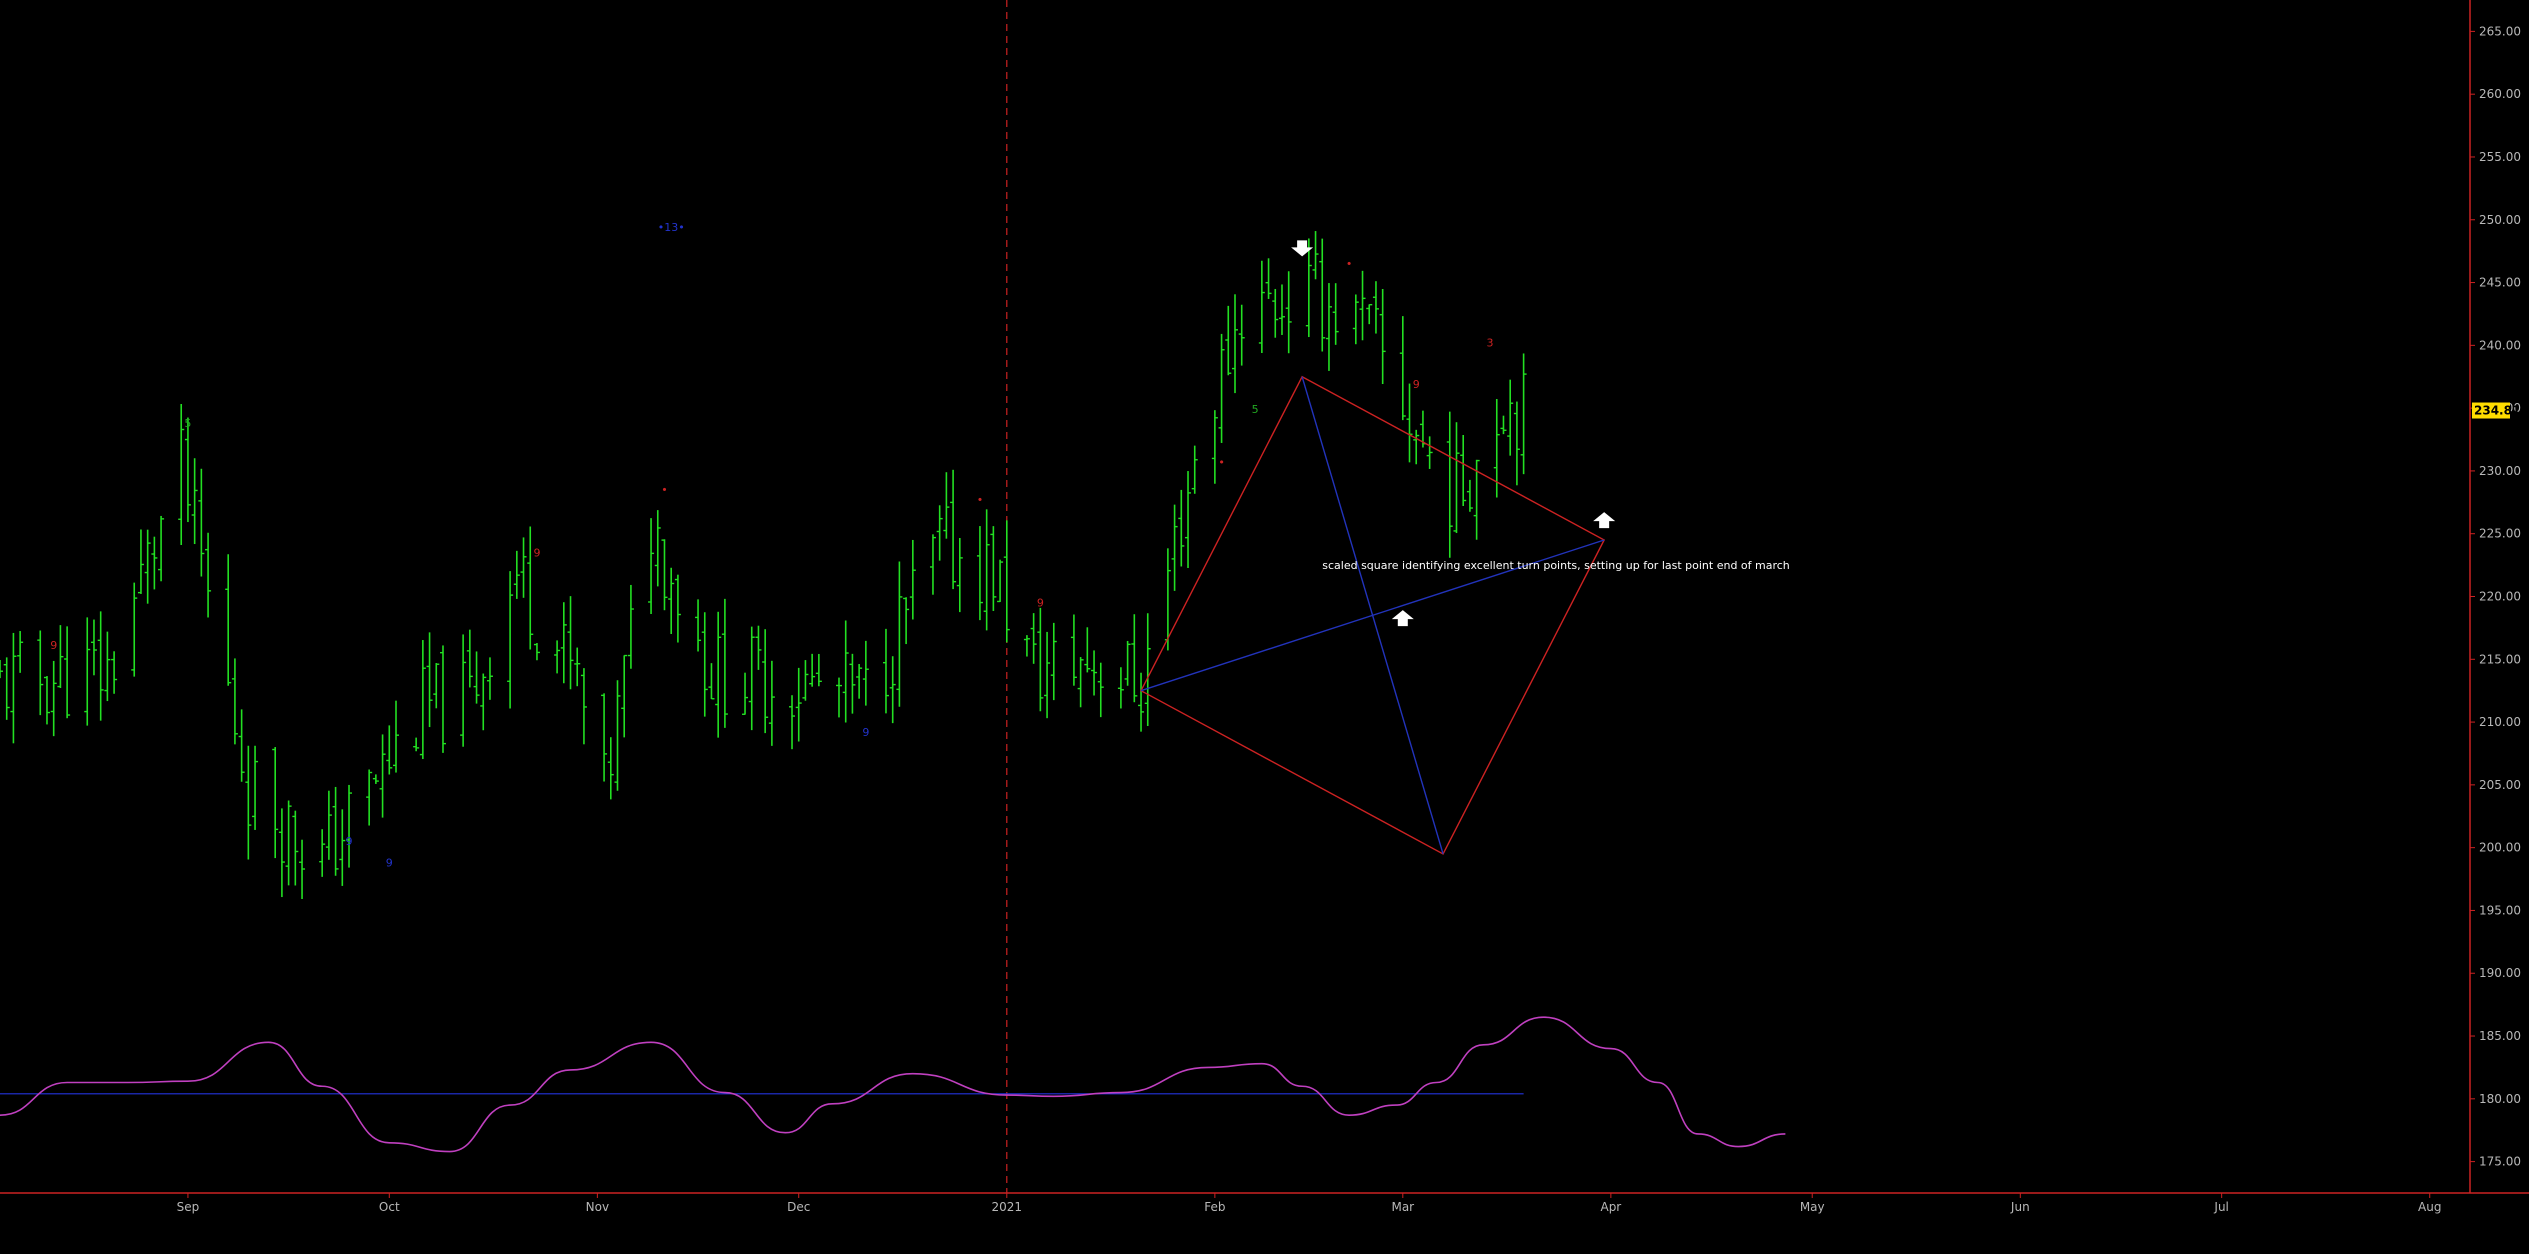 Image resolution: width=2529 pixels, height=1254 pixels. Describe the element at coordinates (671, 227) in the screenshot. I see `signal-label: •13•` at that location.